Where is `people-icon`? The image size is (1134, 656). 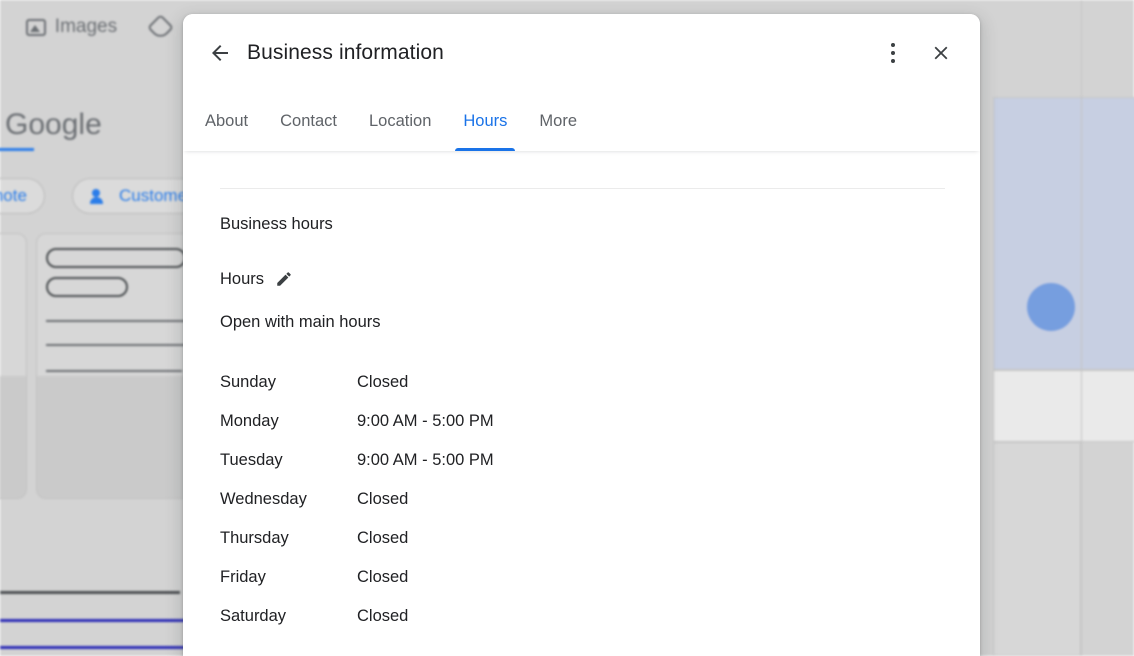
people-icon is located at coordinates (99, 196).